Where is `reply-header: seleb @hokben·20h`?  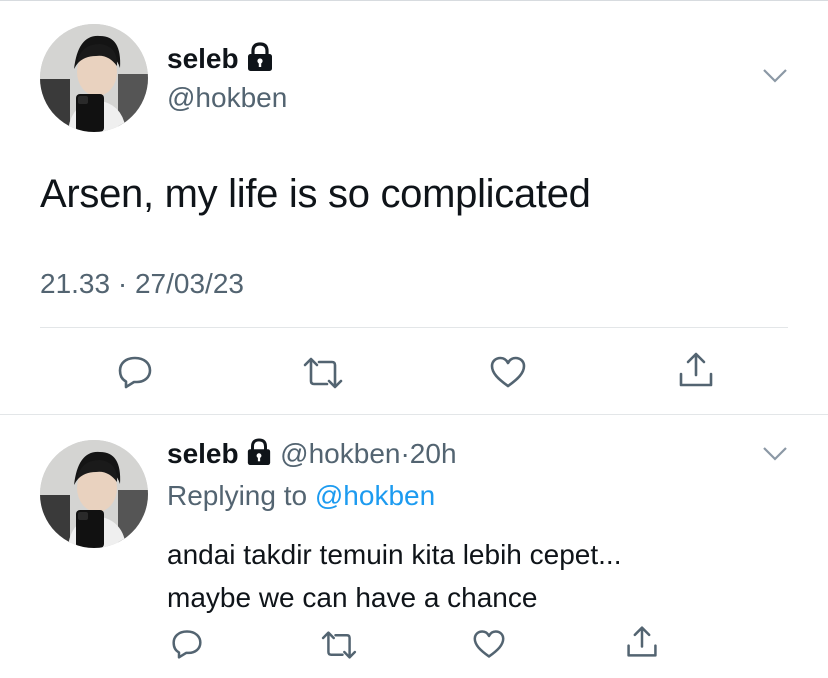 reply-header: seleb @hokben·20h is located at coordinates (312, 455).